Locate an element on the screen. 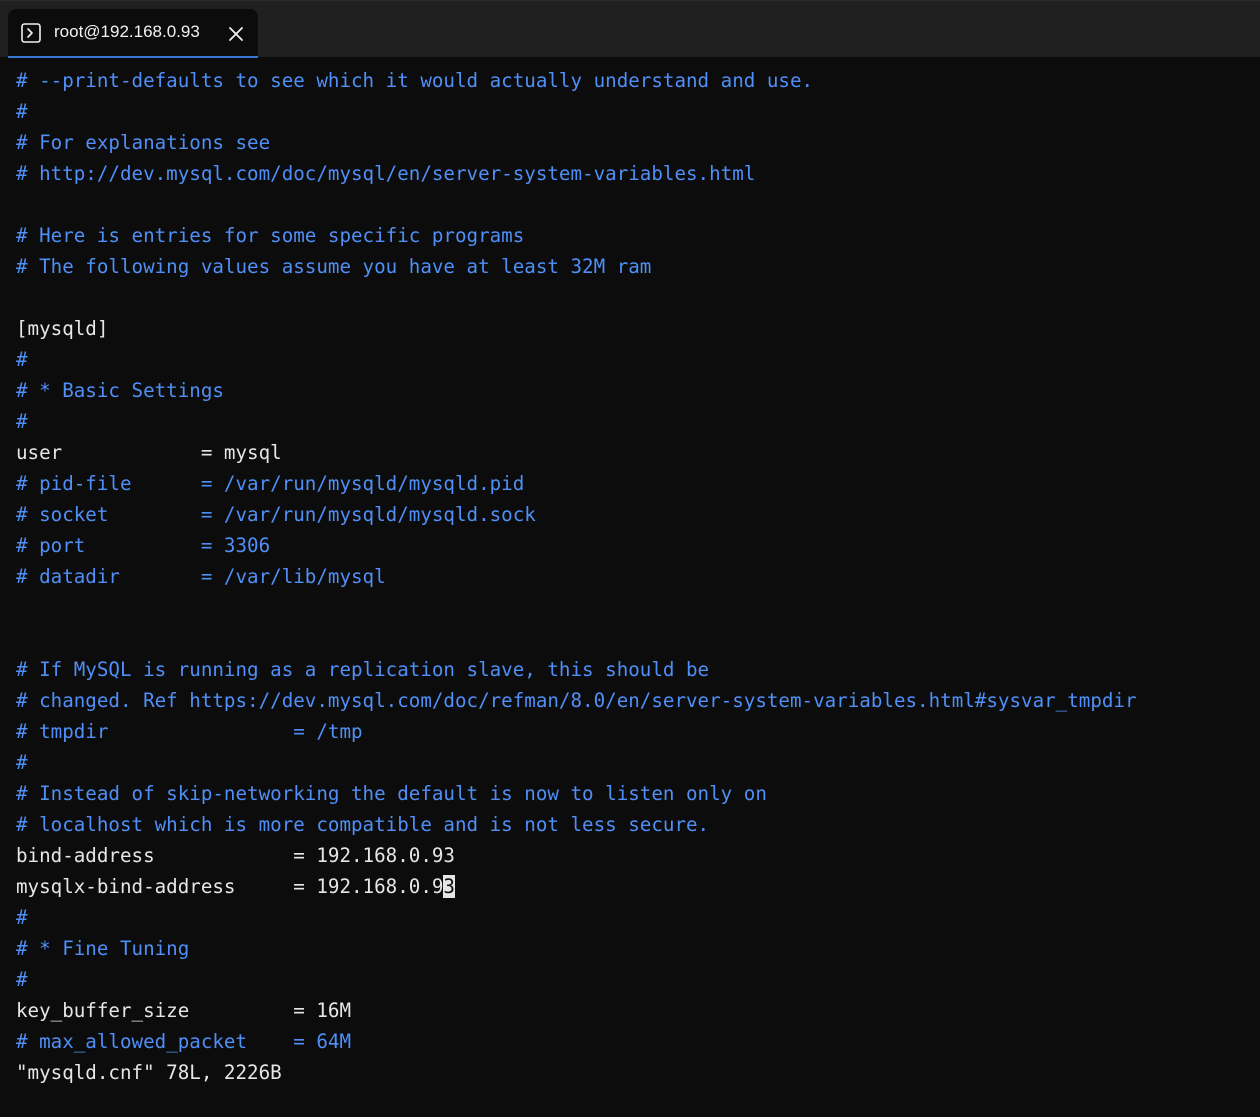  terminal-icon is located at coordinates (31, 33).